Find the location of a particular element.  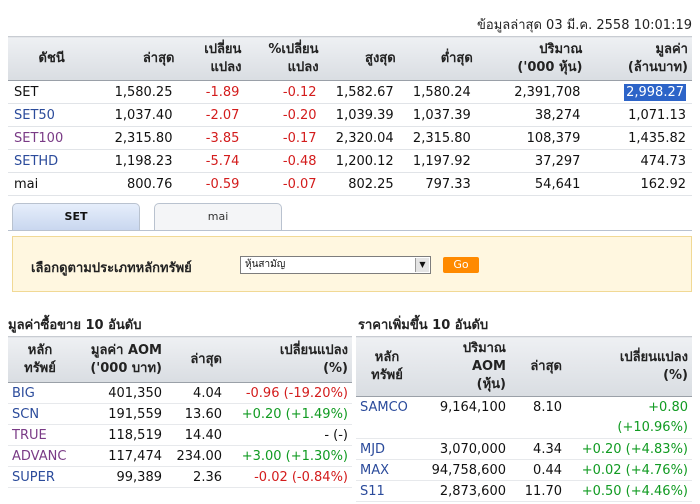

price-change-amount: +0.80 is located at coordinates (668, 407).